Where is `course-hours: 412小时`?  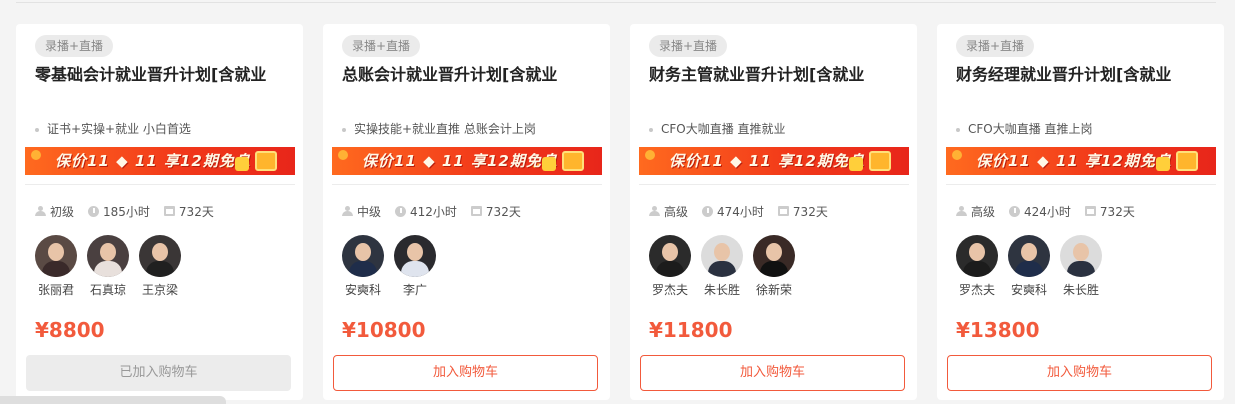 course-hours: 412小时 is located at coordinates (433, 211).